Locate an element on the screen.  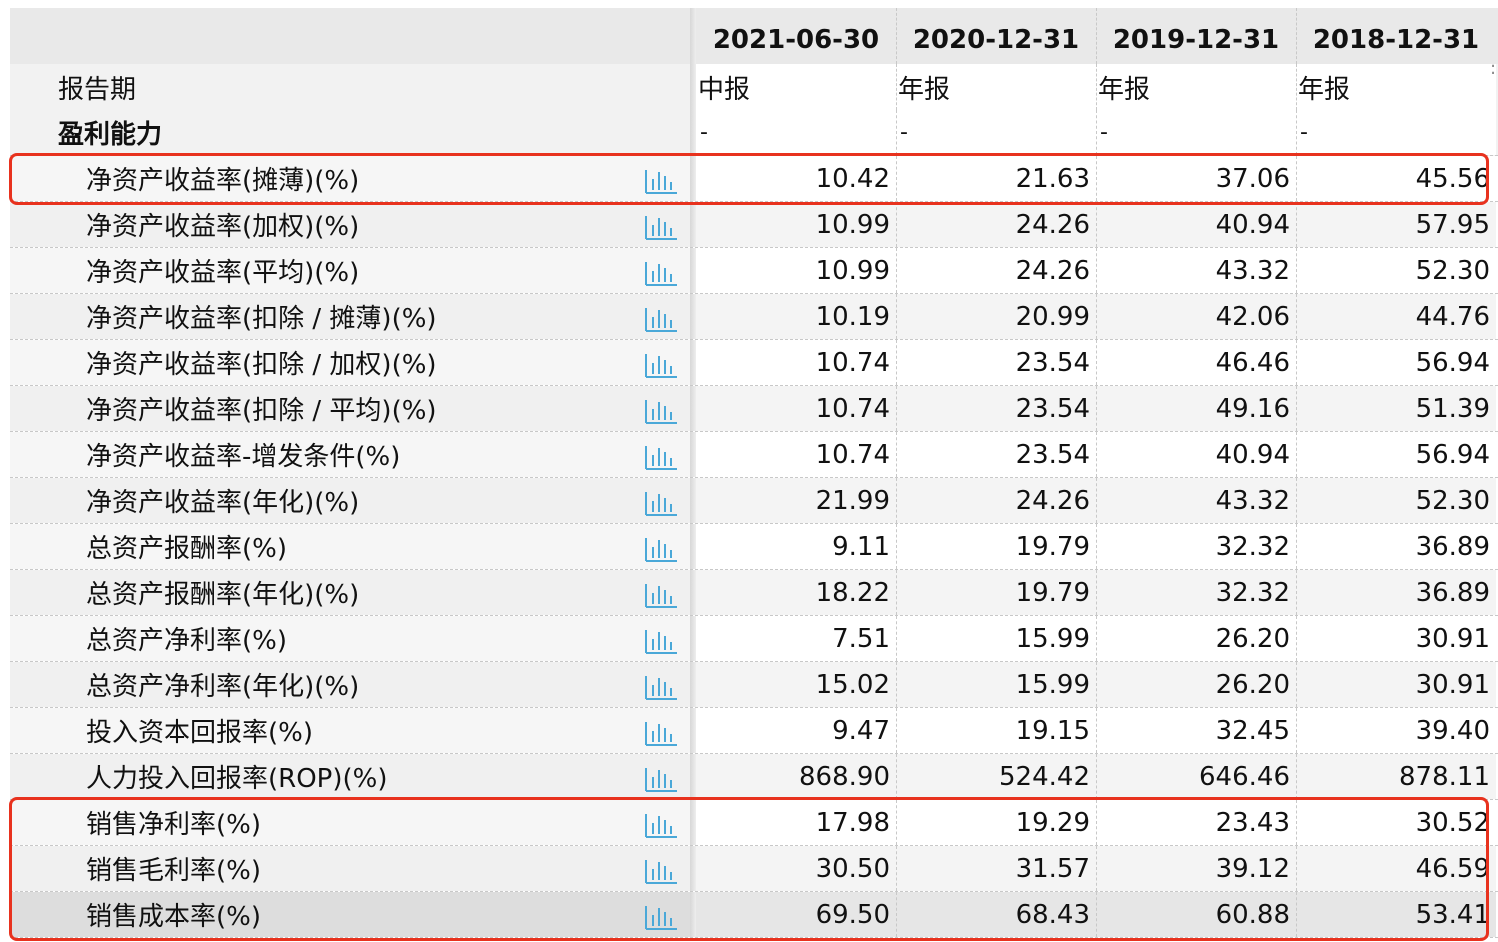
value-cell: 56.94 is located at coordinates (1396, 362).